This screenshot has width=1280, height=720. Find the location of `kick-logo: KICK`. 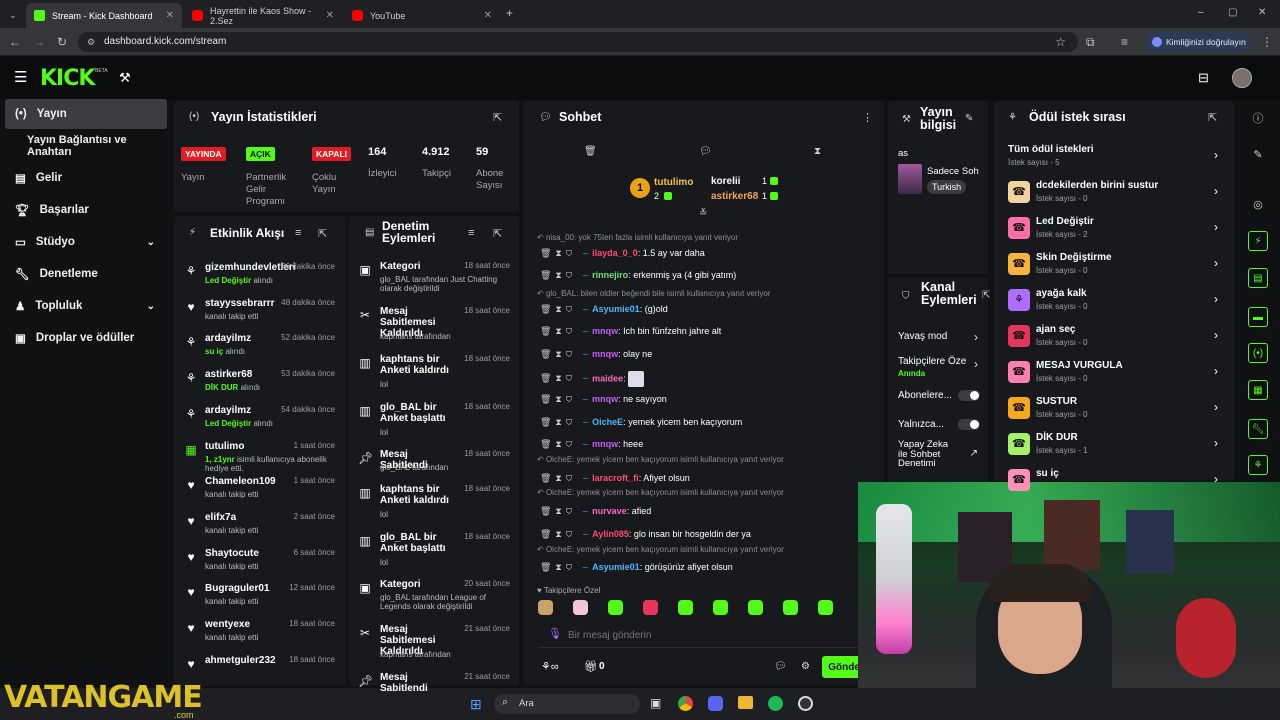

kick-logo: KICK is located at coordinates (67, 78).